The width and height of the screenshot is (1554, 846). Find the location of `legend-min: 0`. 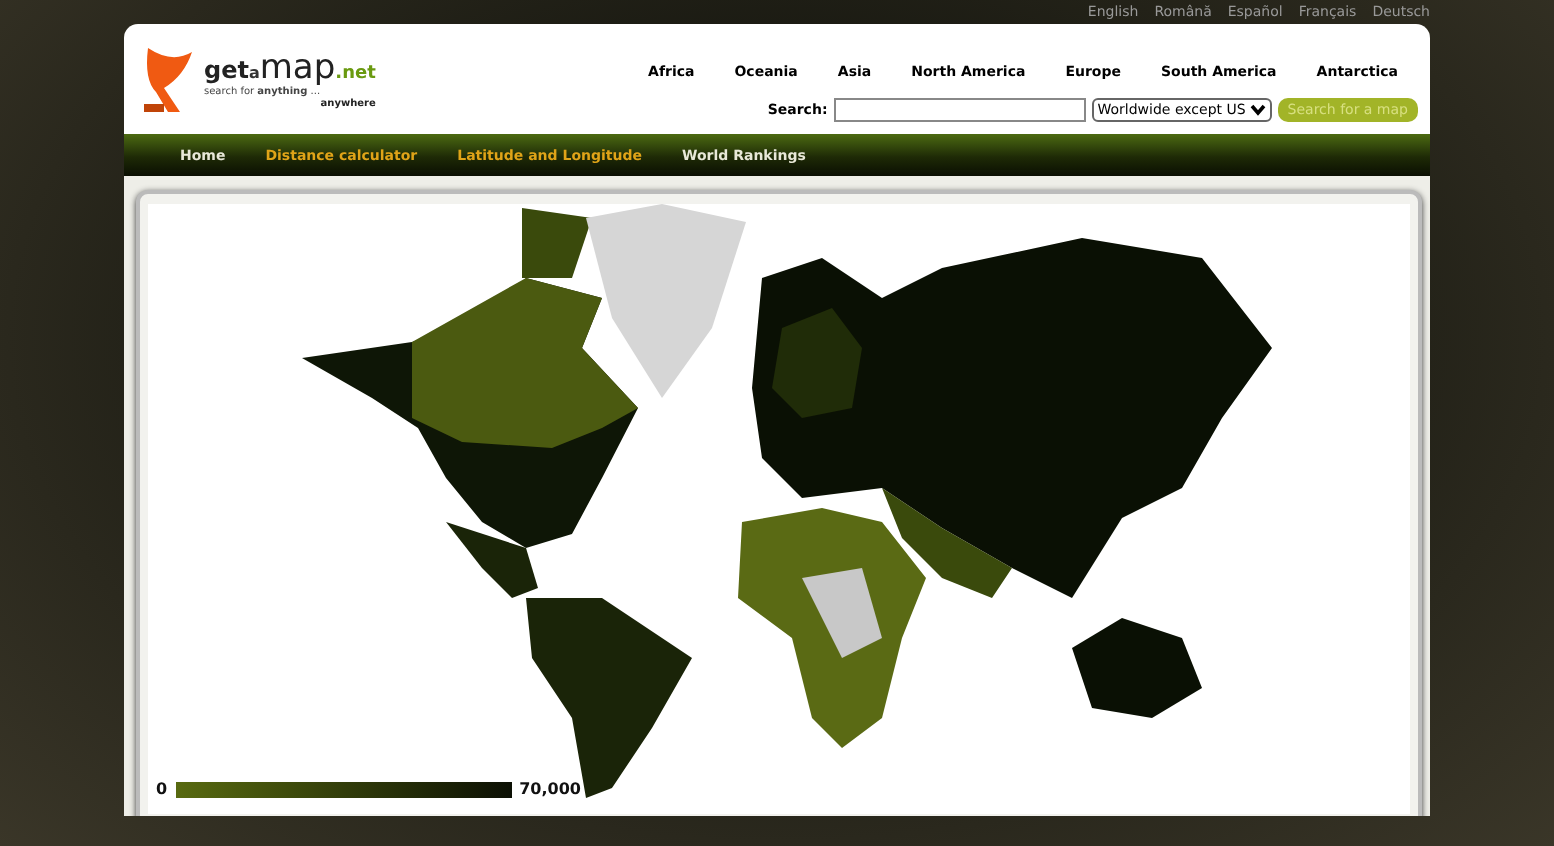

legend-min: 0 is located at coordinates (162, 789).